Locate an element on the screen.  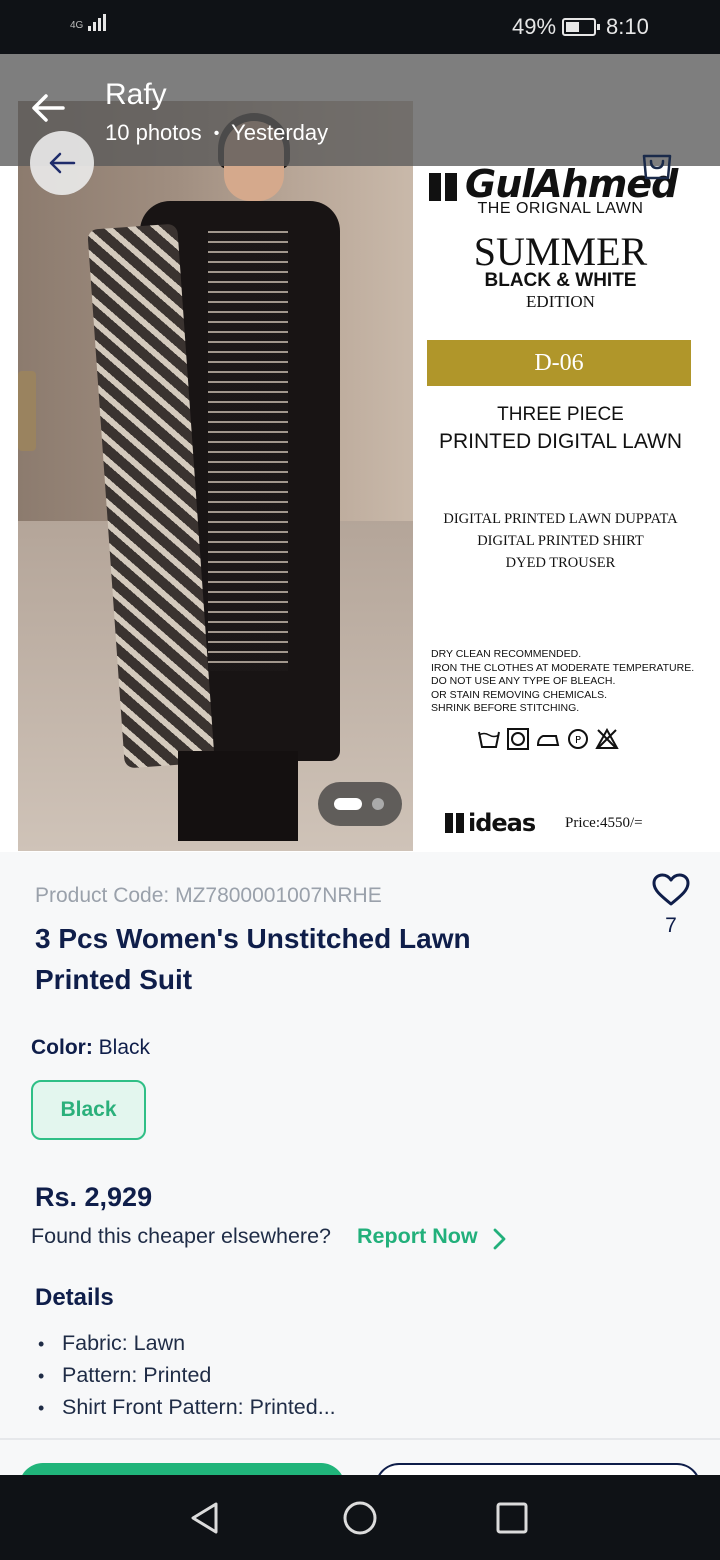
detail-item: Pattern: Printed is located at coordinates (187, 1376).